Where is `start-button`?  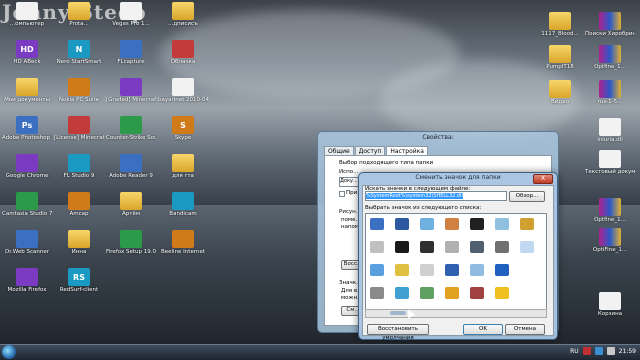
start-button is located at coordinates (9, 352).